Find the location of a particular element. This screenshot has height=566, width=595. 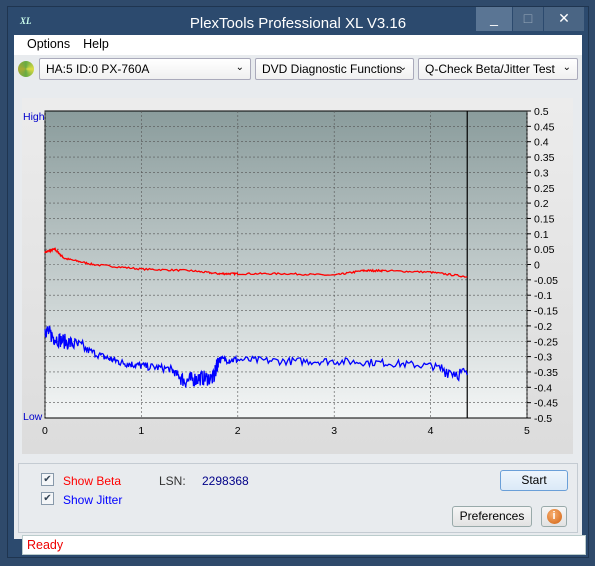

function-select: DVD Diagnostic Functions ⌄ is located at coordinates (334, 69).